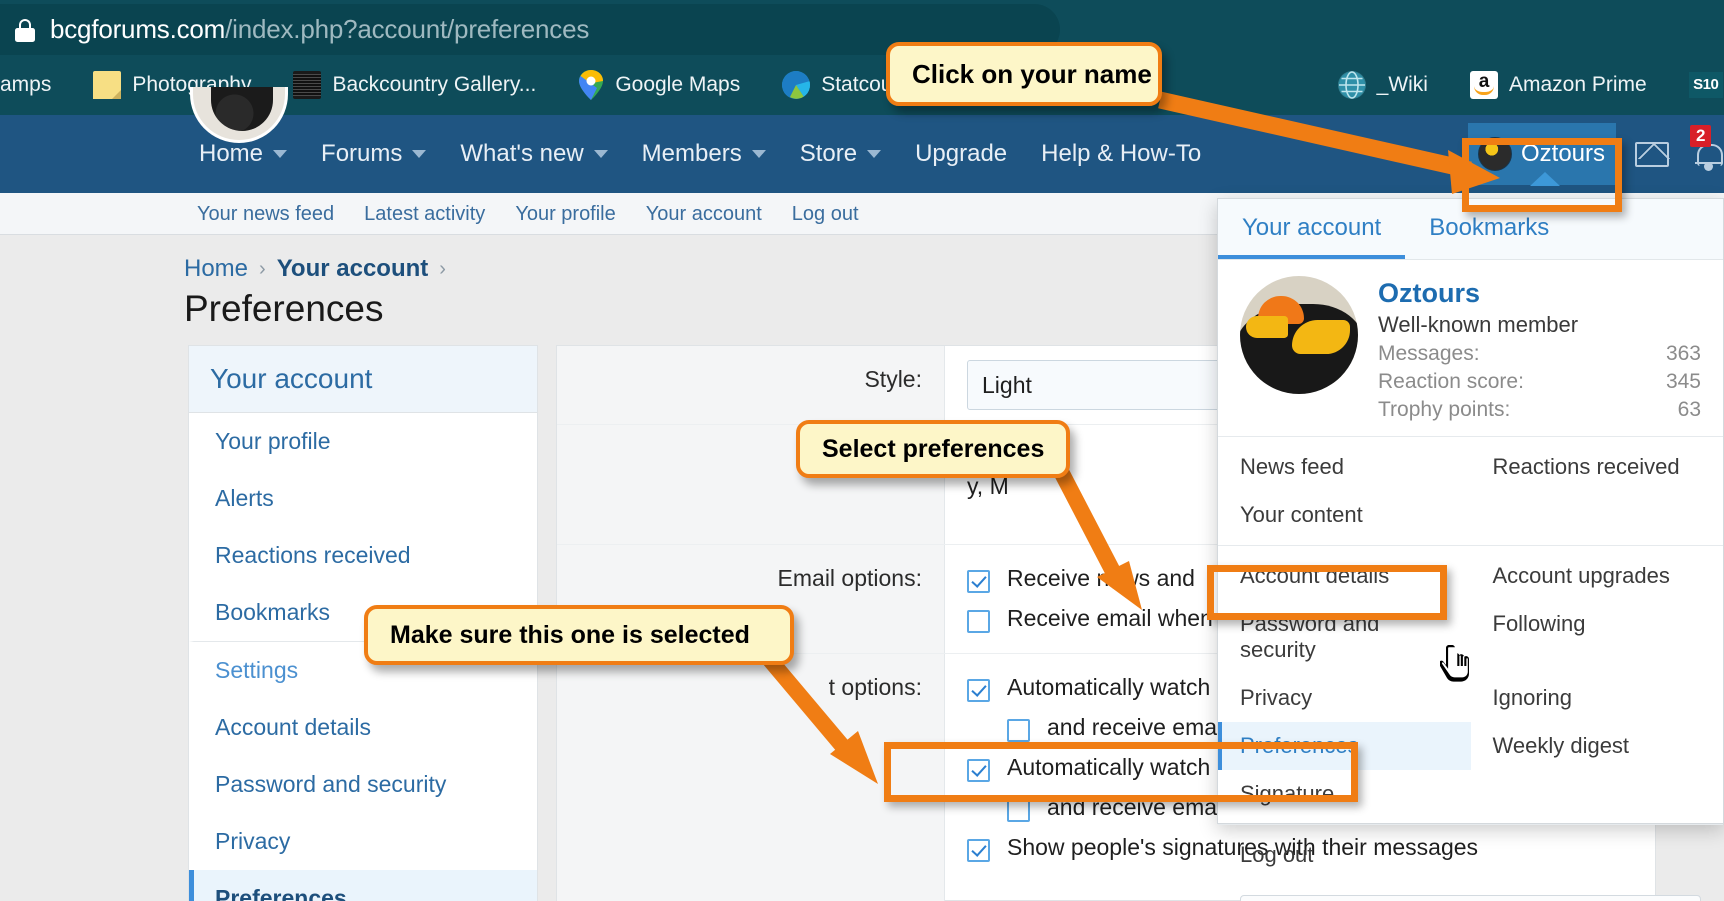 This screenshot has height=901, width=1724. Describe the element at coordinates (1007, 384) in the screenshot. I see `style-selected-value: Light` at that location.